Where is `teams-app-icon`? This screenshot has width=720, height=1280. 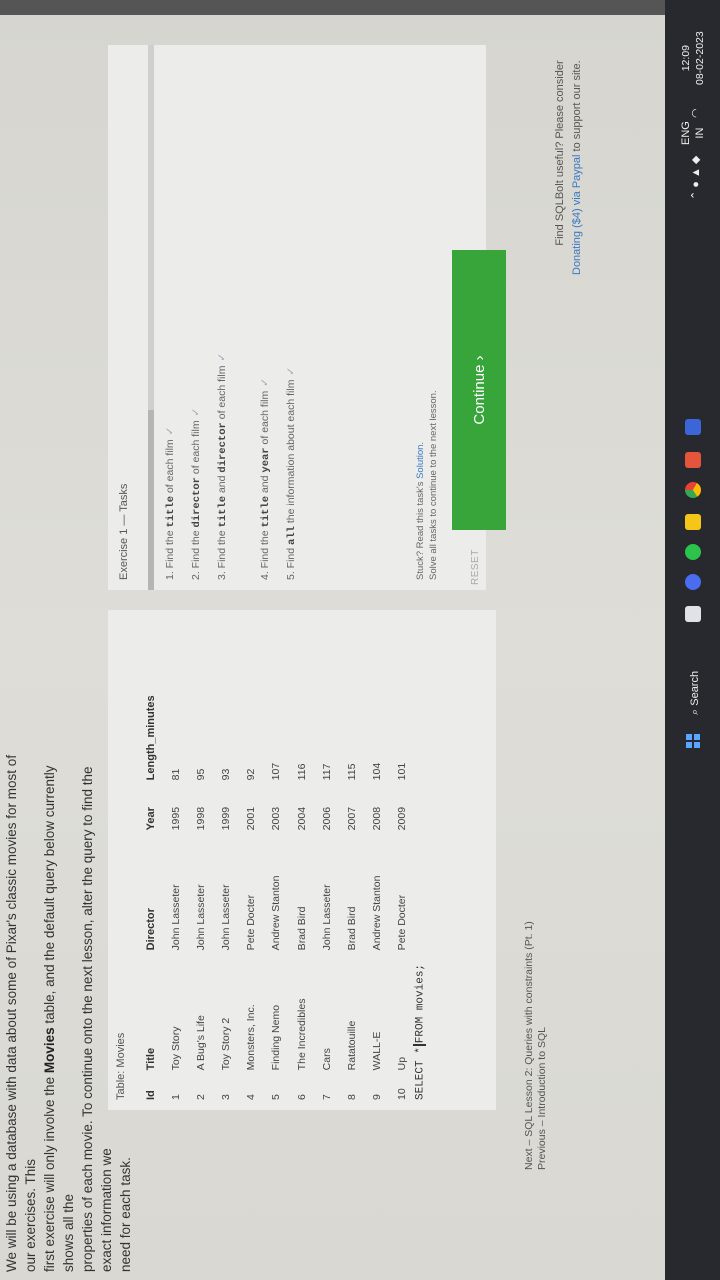
teams-app-icon is located at coordinates (693, 582).